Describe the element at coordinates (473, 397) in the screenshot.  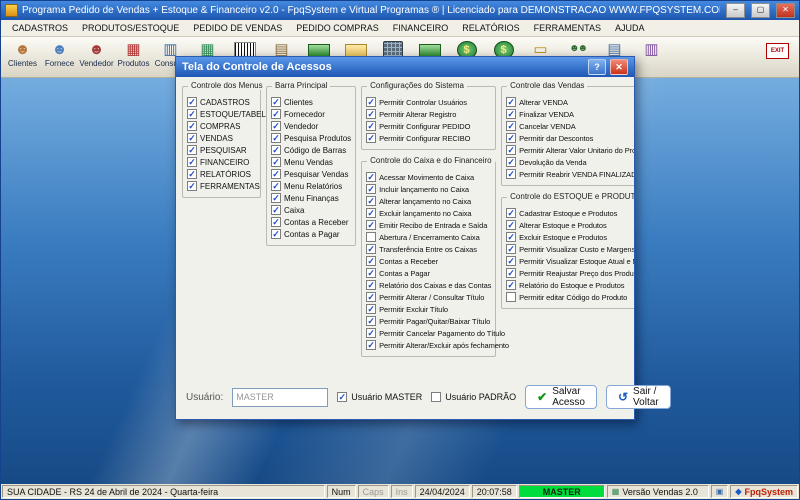
I see `checkbox-usuario-padrao: Usuário PADRÃO` at that location.